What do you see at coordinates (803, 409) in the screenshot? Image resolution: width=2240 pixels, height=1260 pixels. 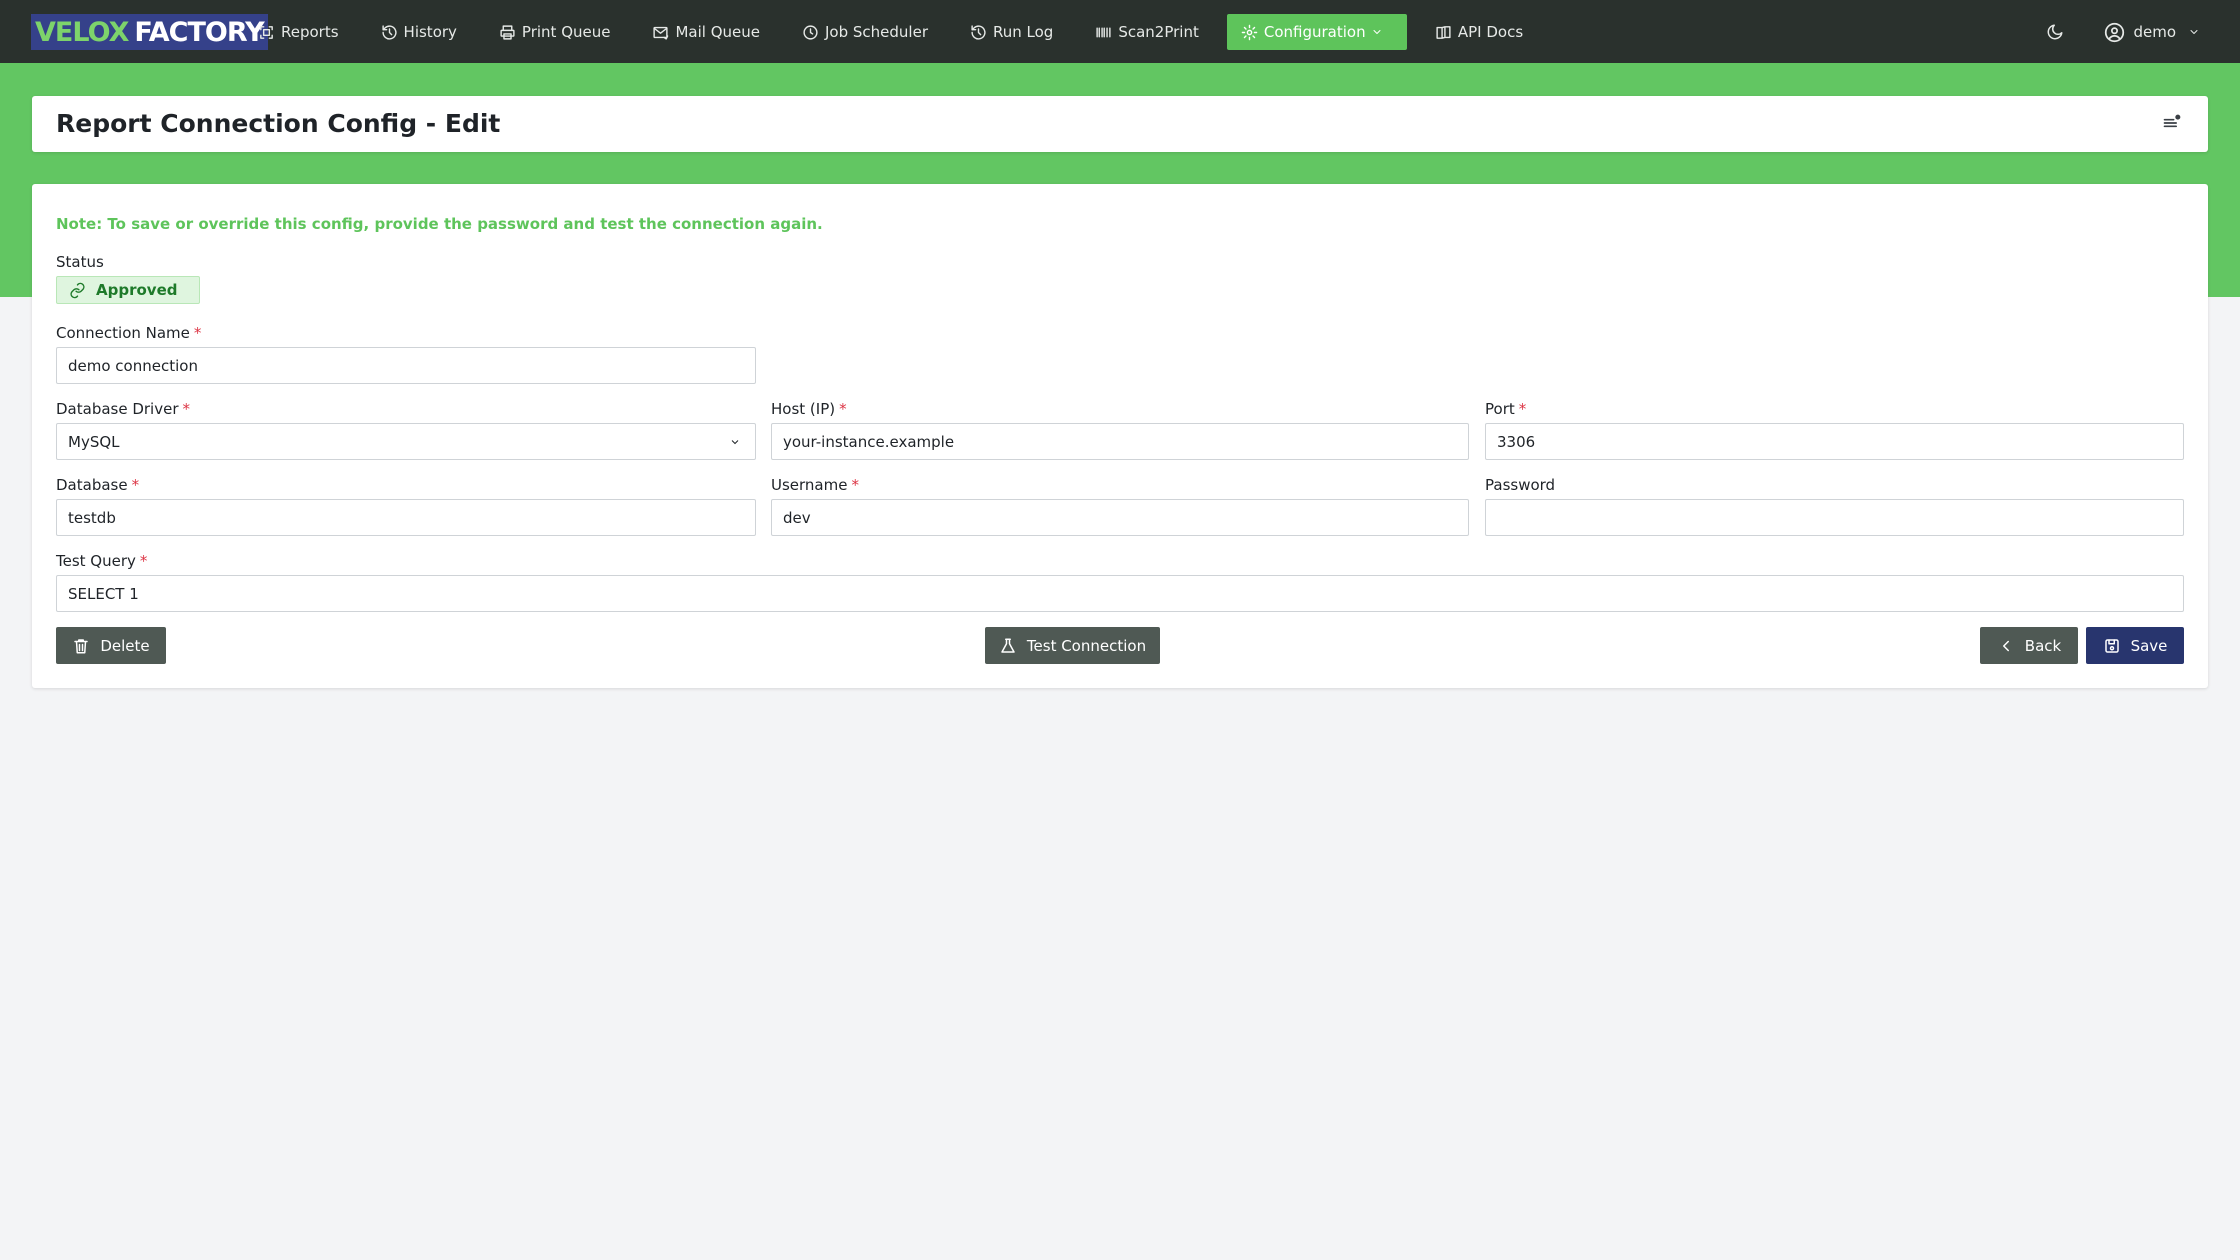 I see `host-label-text: Host (IP)` at bounding box center [803, 409].